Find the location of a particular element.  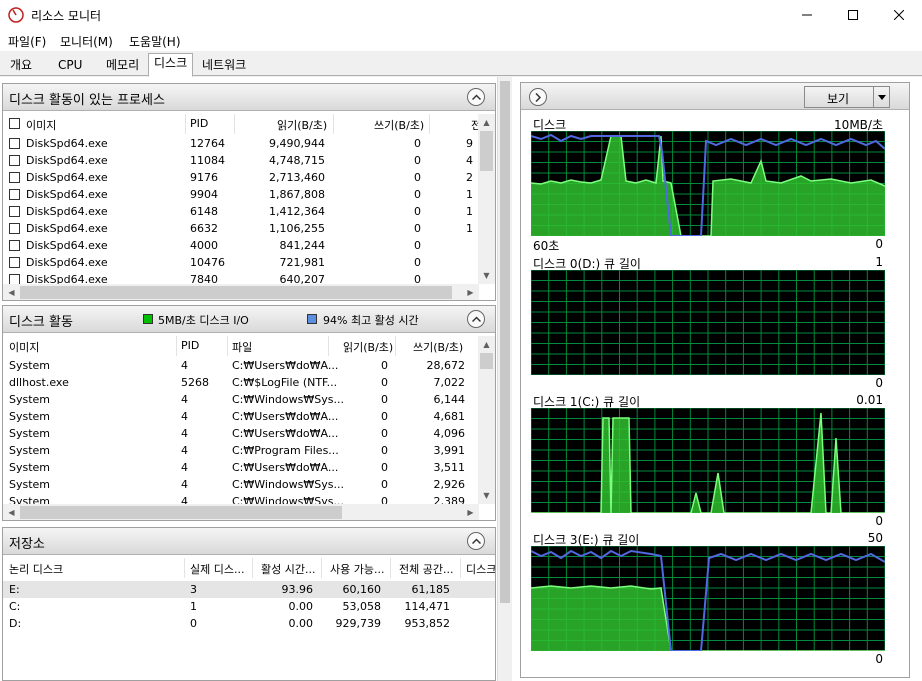

table-row: C: 1 0.00 53,058 114,471 is located at coordinates (249, 606).